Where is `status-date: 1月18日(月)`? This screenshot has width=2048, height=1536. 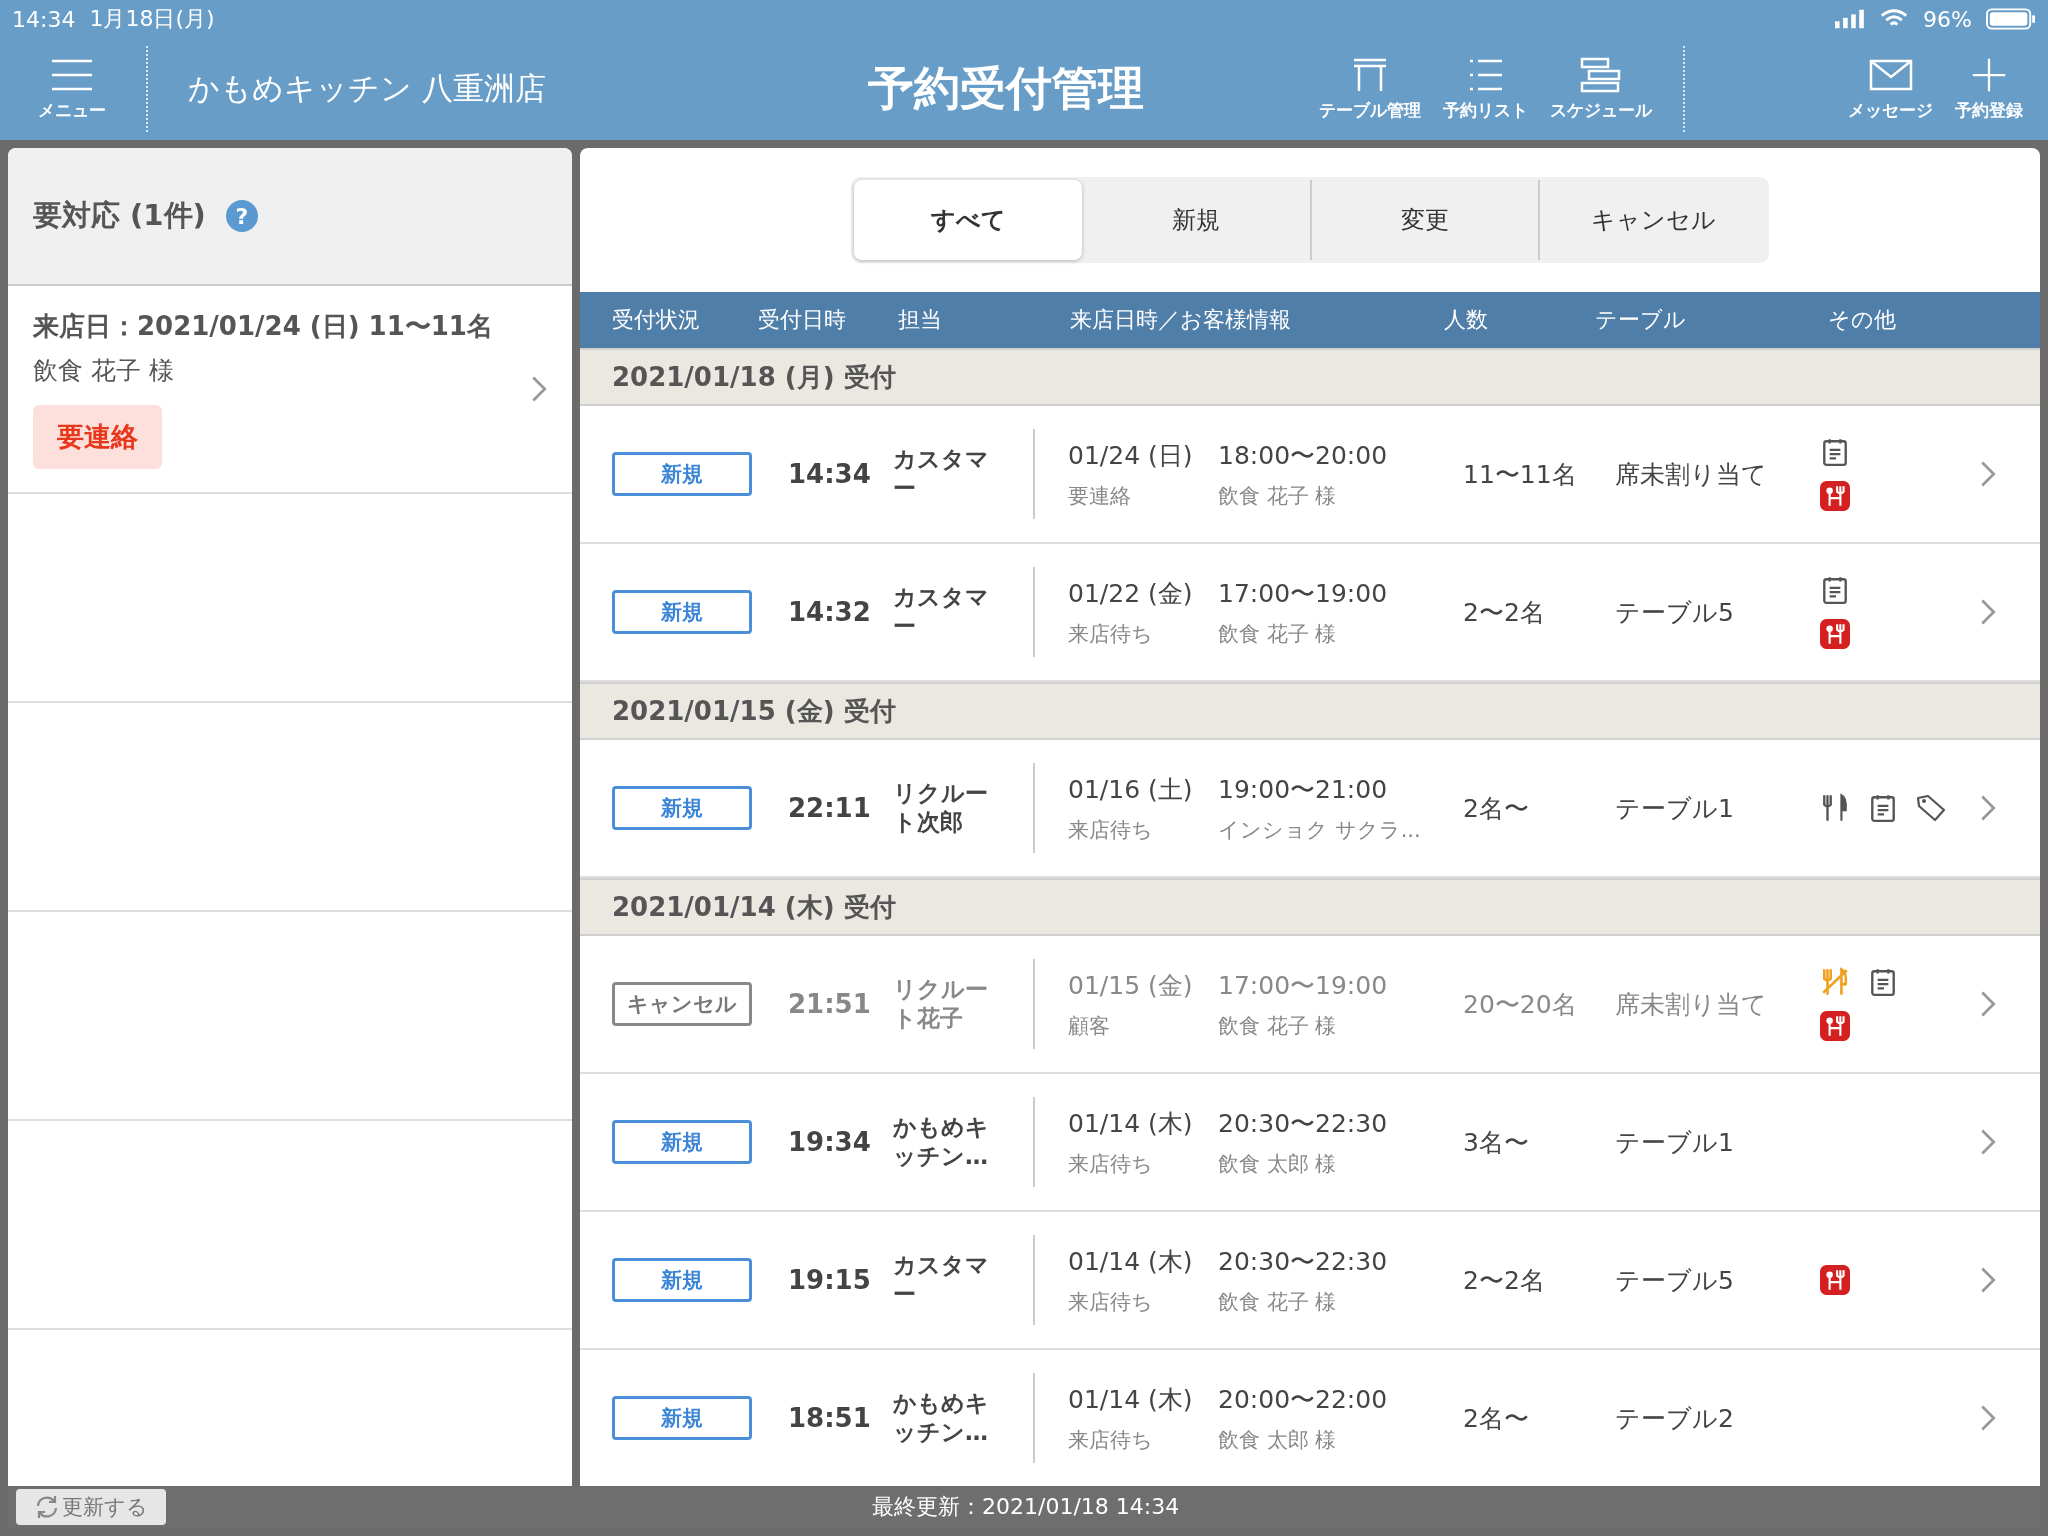 status-date: 1月18日(月) is located at coordinates (152, 19).